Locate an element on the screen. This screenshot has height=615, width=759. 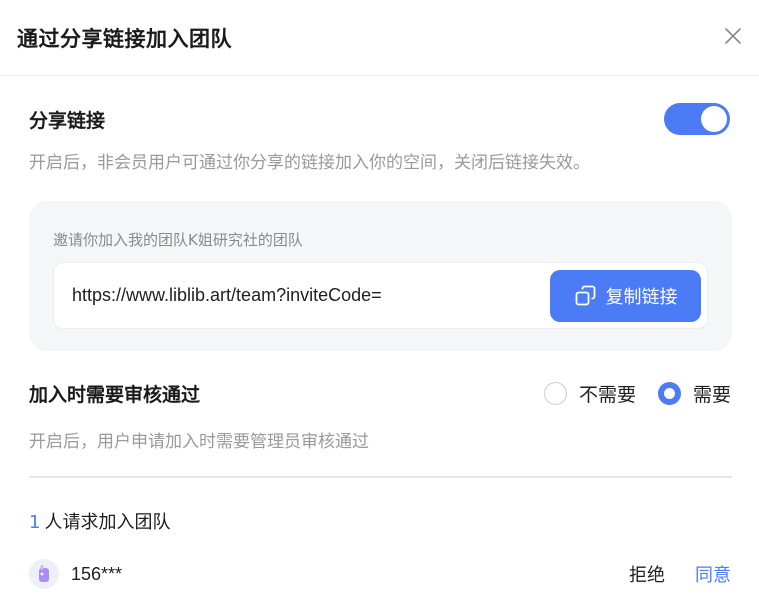
share-link-row: 分享链接 is located at coordinates (380, 119).